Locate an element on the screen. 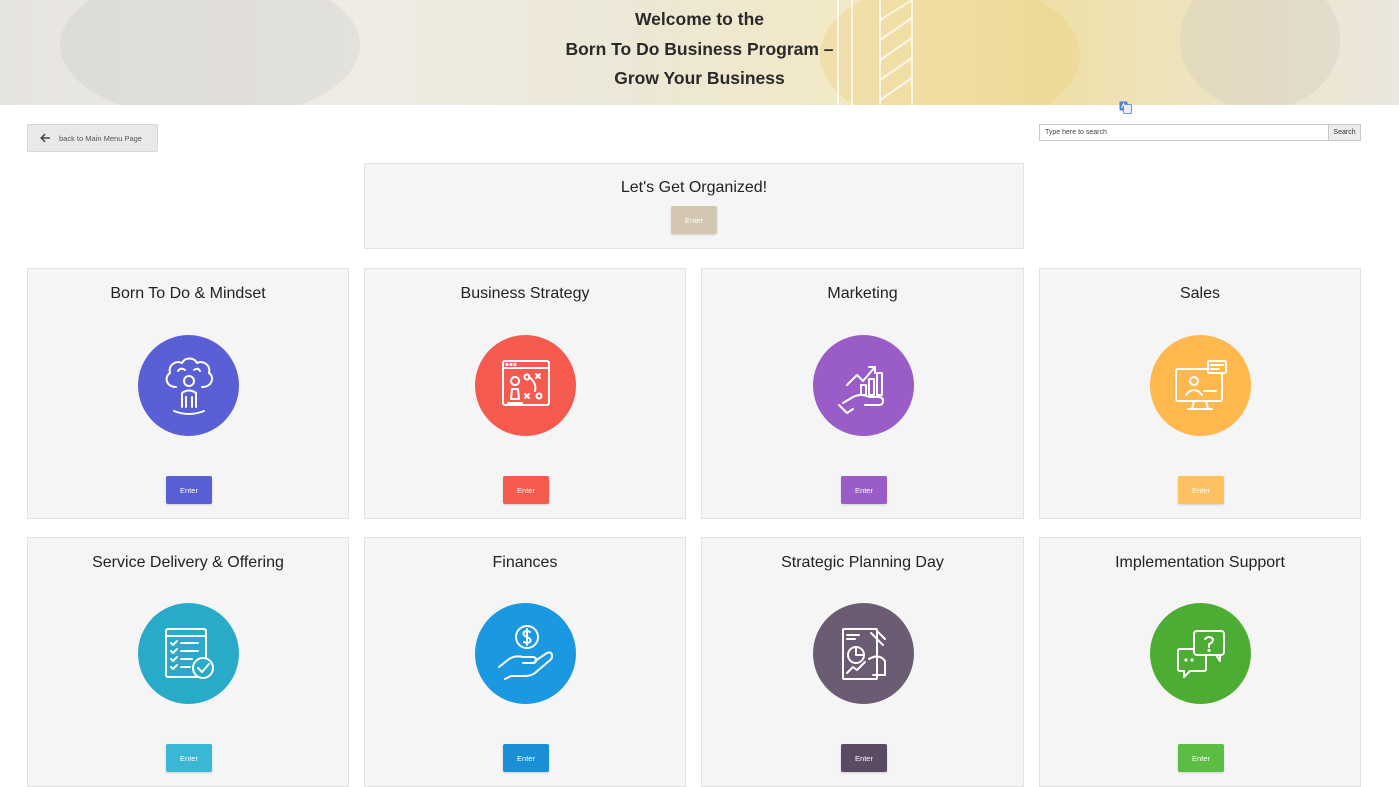 This screenshot has width=1399, height=787. module-card-finances: Finances Enter is located at coordinates (525, 662).